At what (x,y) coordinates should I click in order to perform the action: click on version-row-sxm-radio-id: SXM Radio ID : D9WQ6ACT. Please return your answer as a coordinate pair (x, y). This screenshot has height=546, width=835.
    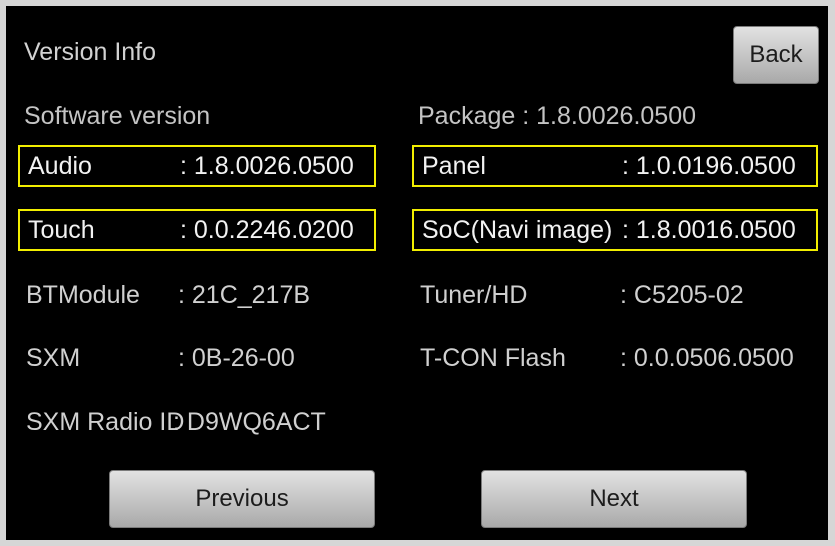
    Looking at the image, I should click on (197, 424).